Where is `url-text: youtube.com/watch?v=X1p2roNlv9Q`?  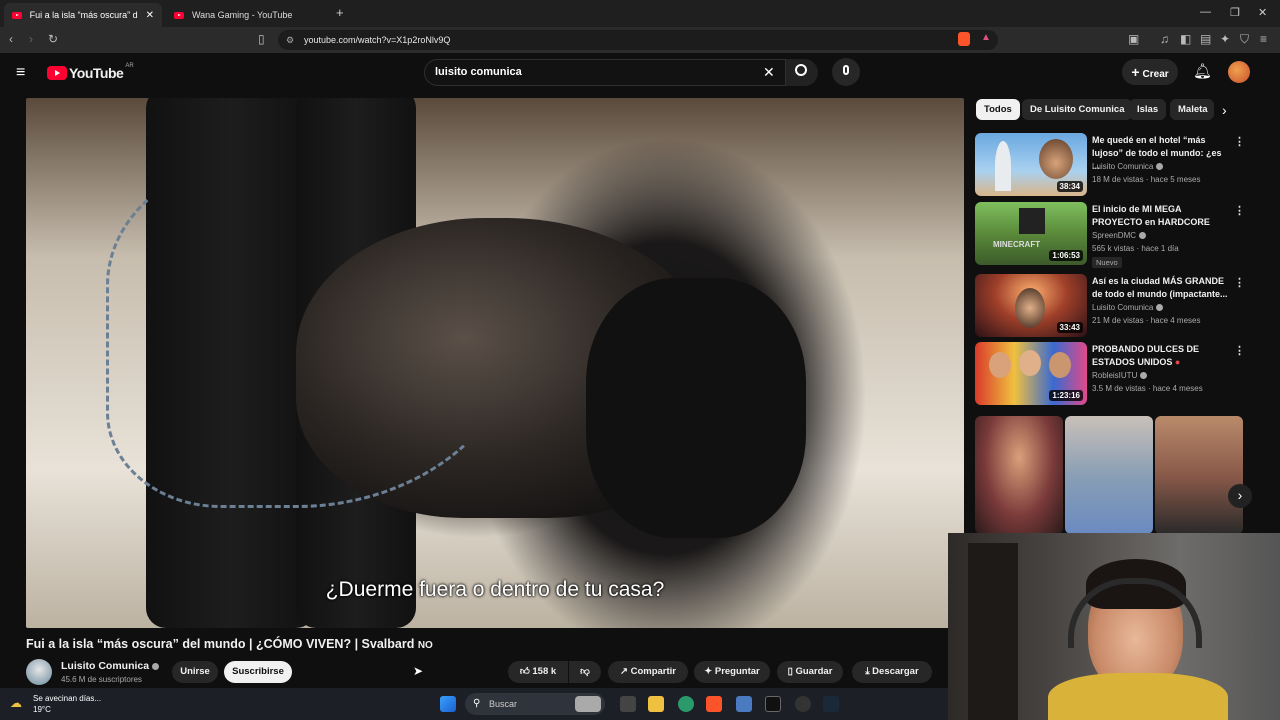
url-text: youtube.com/watch?v=X1p2roNlv9Q is located at coordinates (377, 40).